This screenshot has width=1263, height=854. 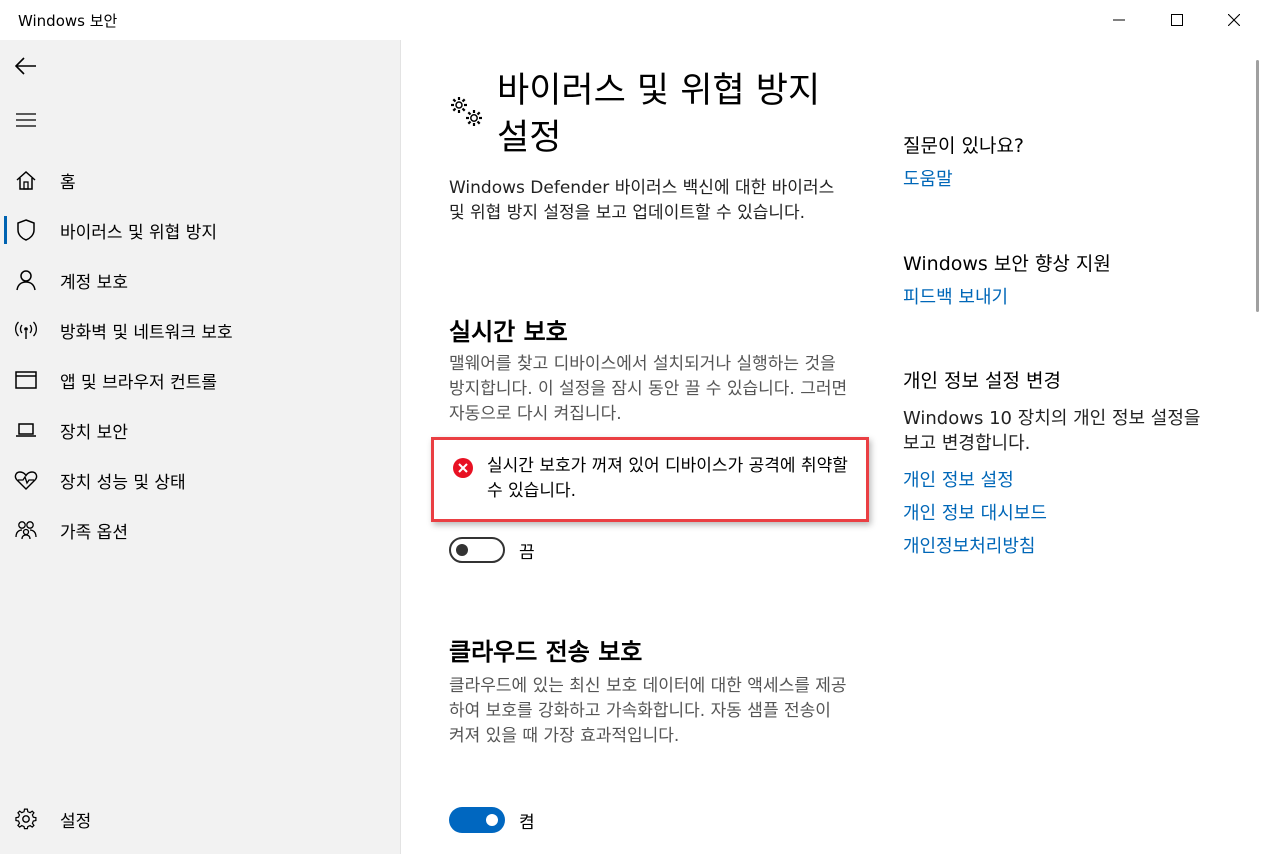 What do you see at coordinates (463, 468) in the screenshot?
I see `error-icon` at bounding box center [463, 468].